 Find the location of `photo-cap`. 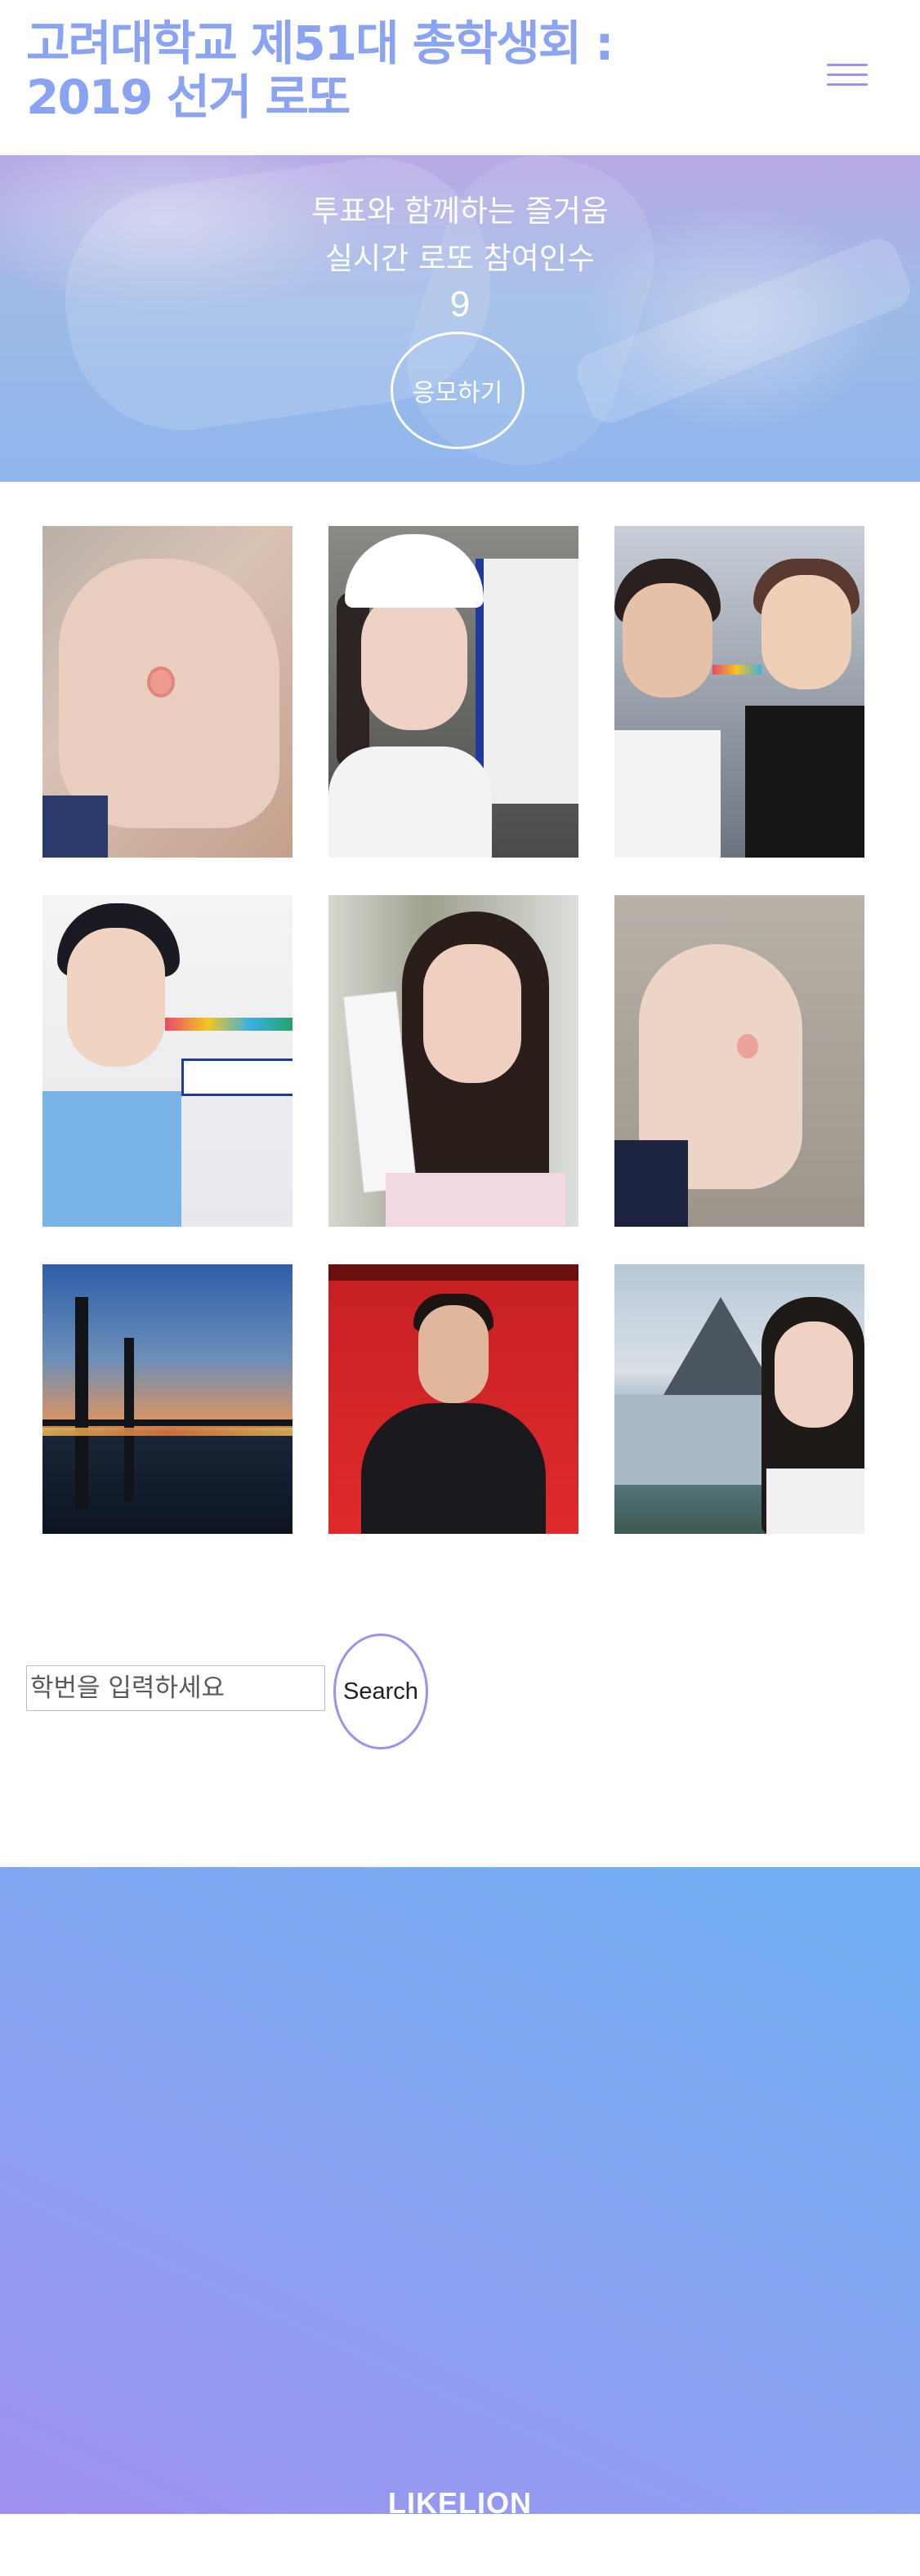

photo-cap is located at coordinates (414, 571).